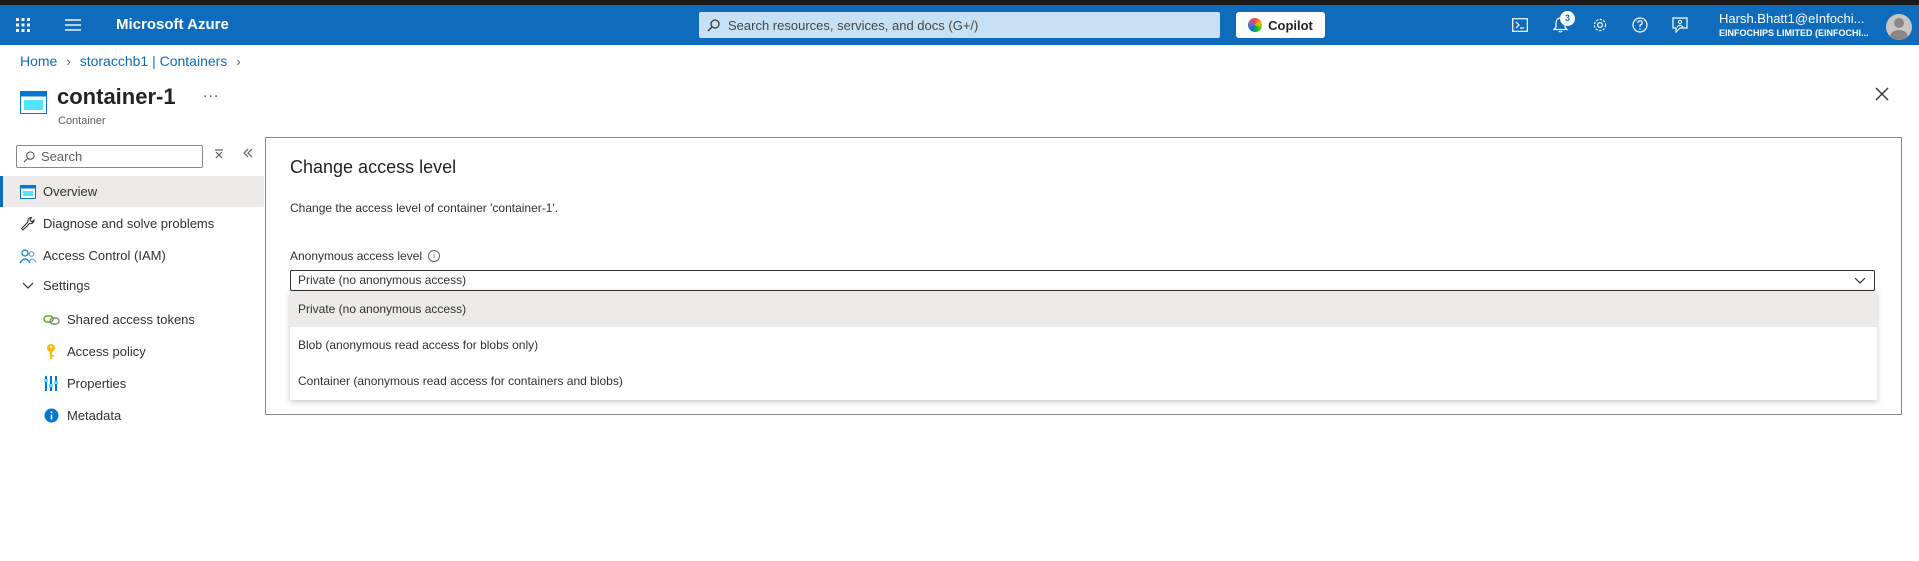  What do you see at coordinates (106, 351) in the screenshot?
I see `sidebar-item-label: Access policy` at bounding box center [106, 351].